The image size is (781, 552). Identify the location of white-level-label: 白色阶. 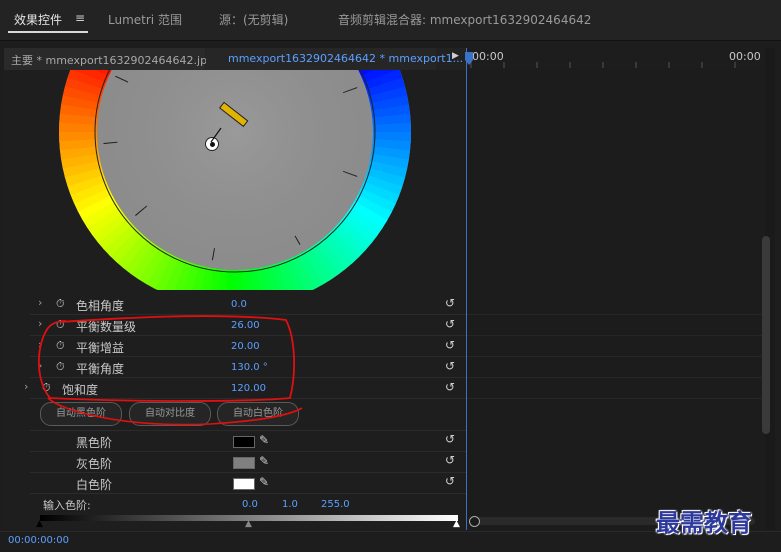
(94, 485).